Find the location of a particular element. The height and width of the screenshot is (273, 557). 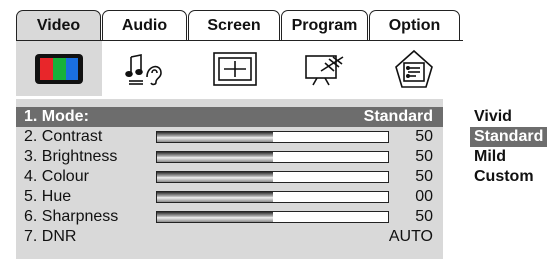

tab-audio-label: Audio is located at coordinates (144, 25).